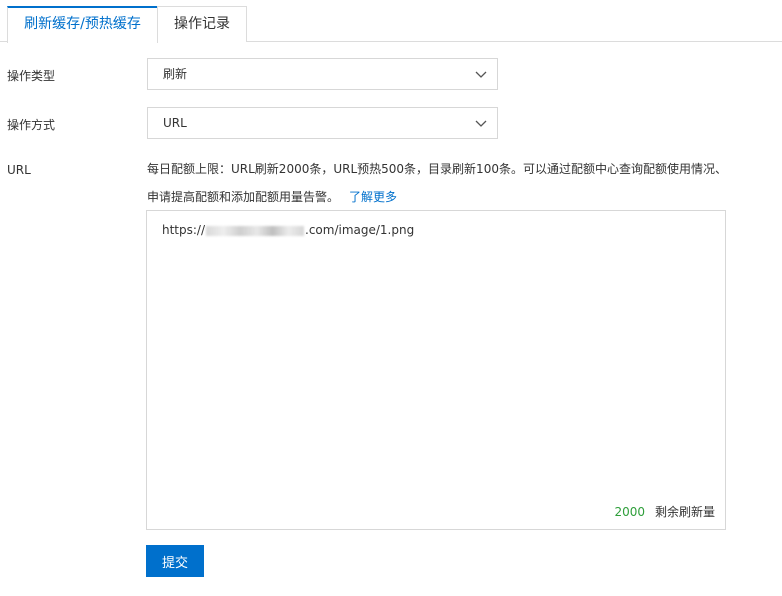  Describe the element at coordinates (175, 74) in the screenshot. I see `operation-type-value: 刷新` at that location.